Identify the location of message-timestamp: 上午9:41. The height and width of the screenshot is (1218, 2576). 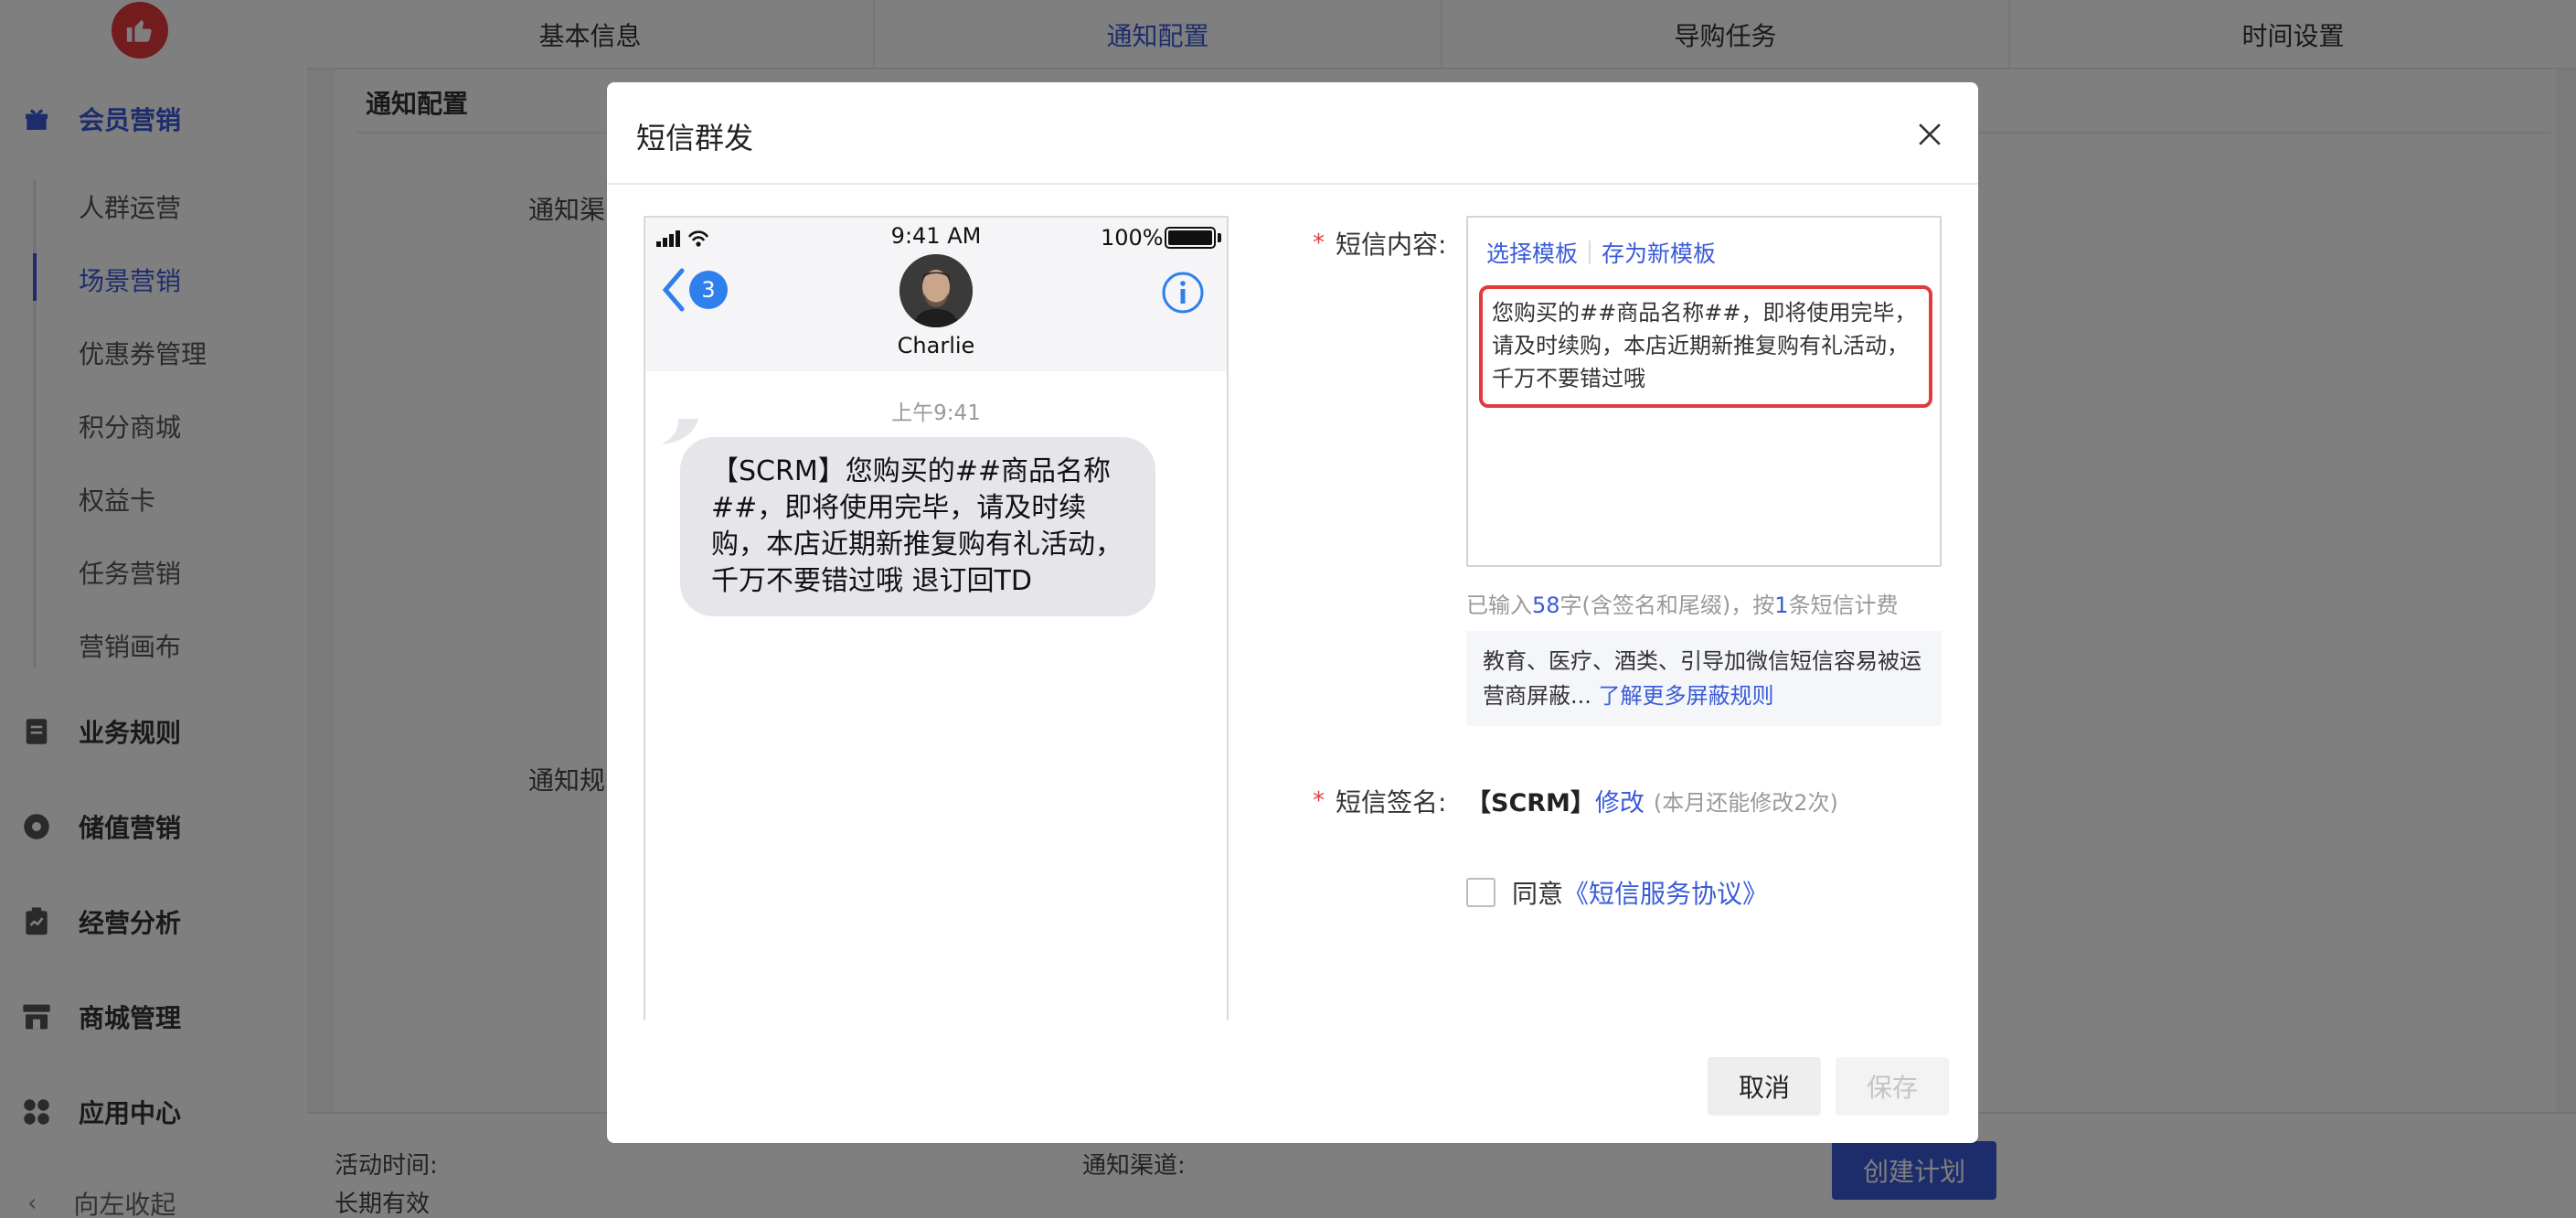
(936, 413).